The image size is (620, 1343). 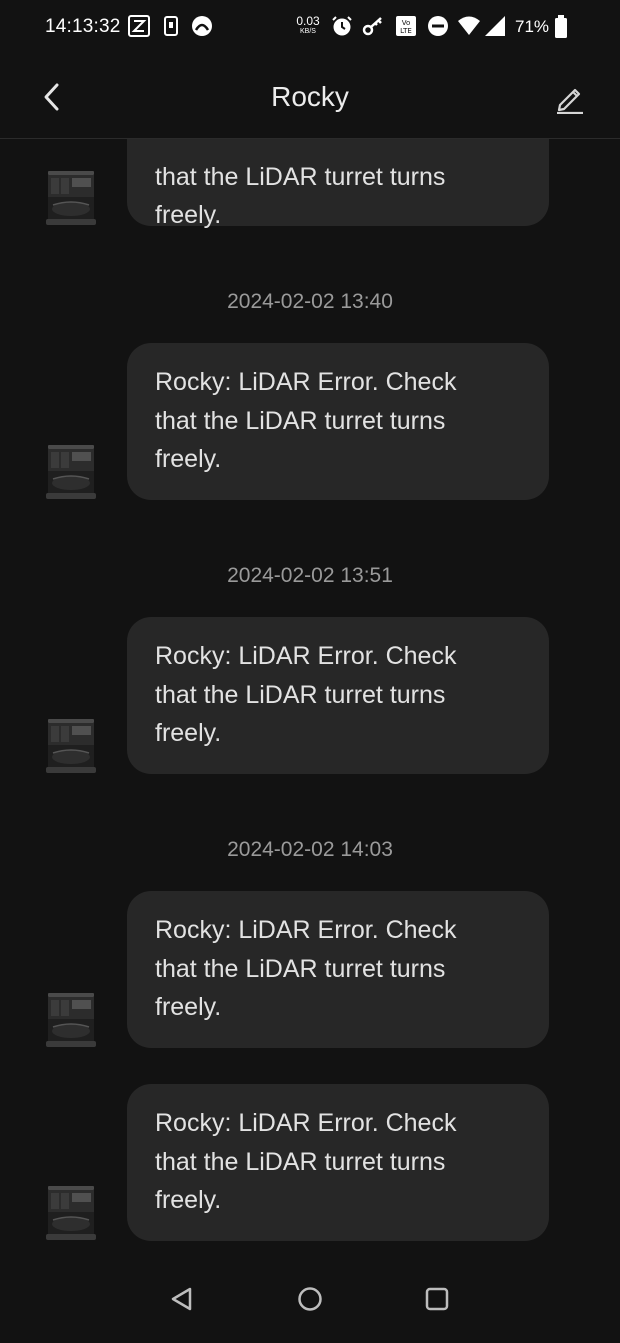 What do you see at coordinates (308, 31) in the screenshot?
I see `network-speed-unit: KB/S` at bounding box center [308, 31].